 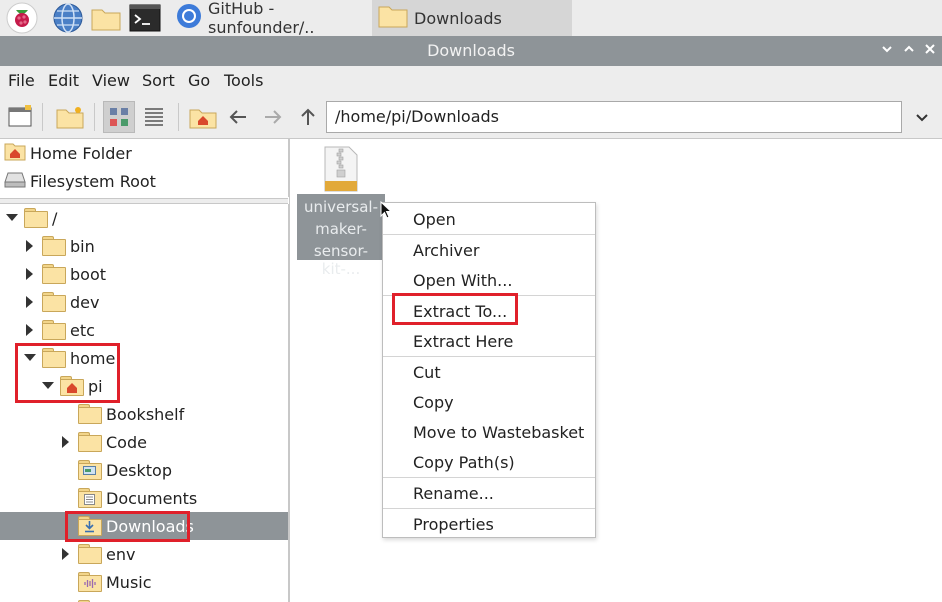 I want to click on tree-item-documents: Documents, so click(x=144, y=498).